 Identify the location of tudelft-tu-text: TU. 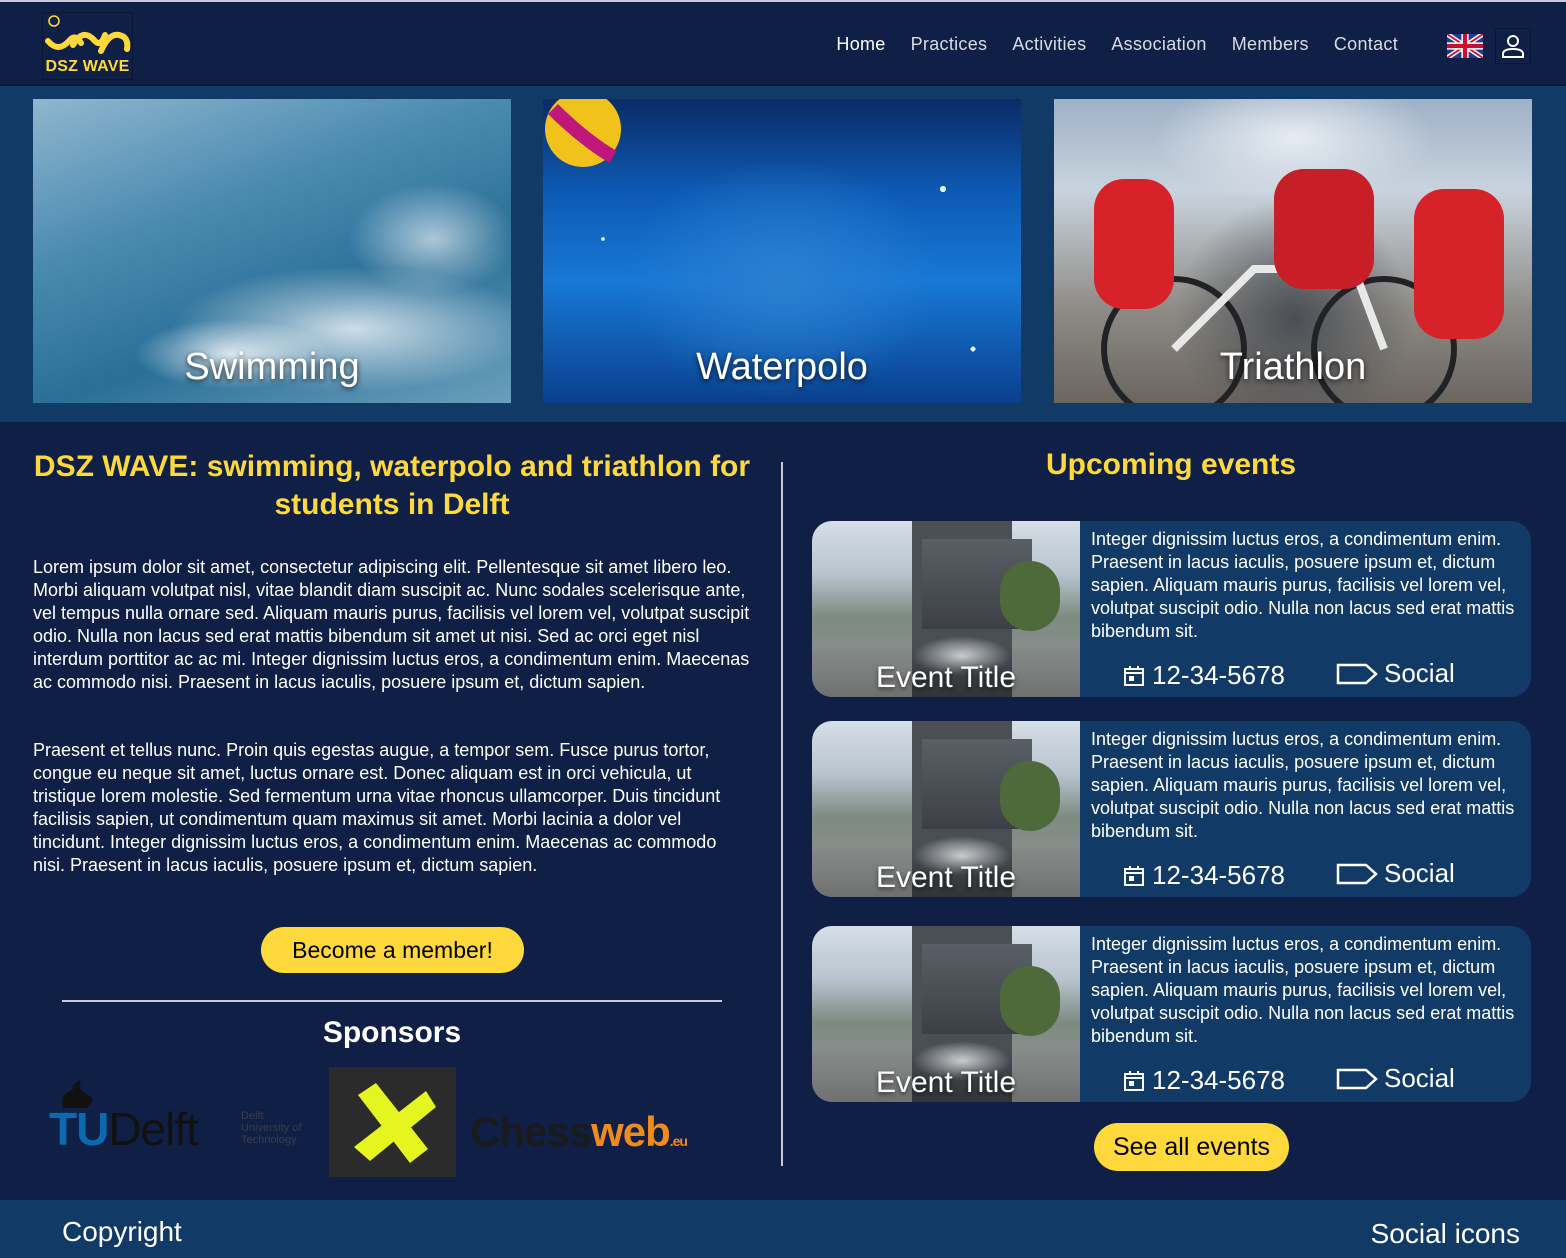
(79, 1129).